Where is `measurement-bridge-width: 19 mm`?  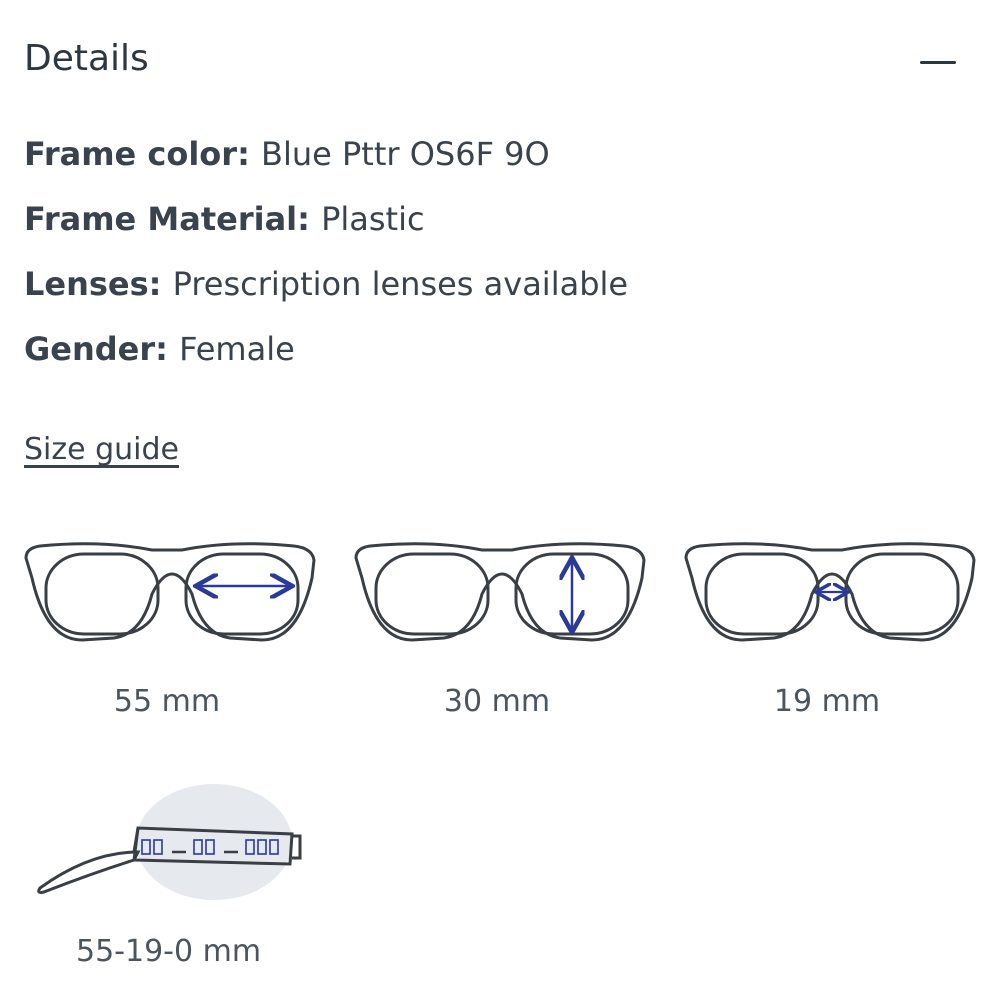
measurement-bridge-width: 19 mm is located at coordinates (832, 630).